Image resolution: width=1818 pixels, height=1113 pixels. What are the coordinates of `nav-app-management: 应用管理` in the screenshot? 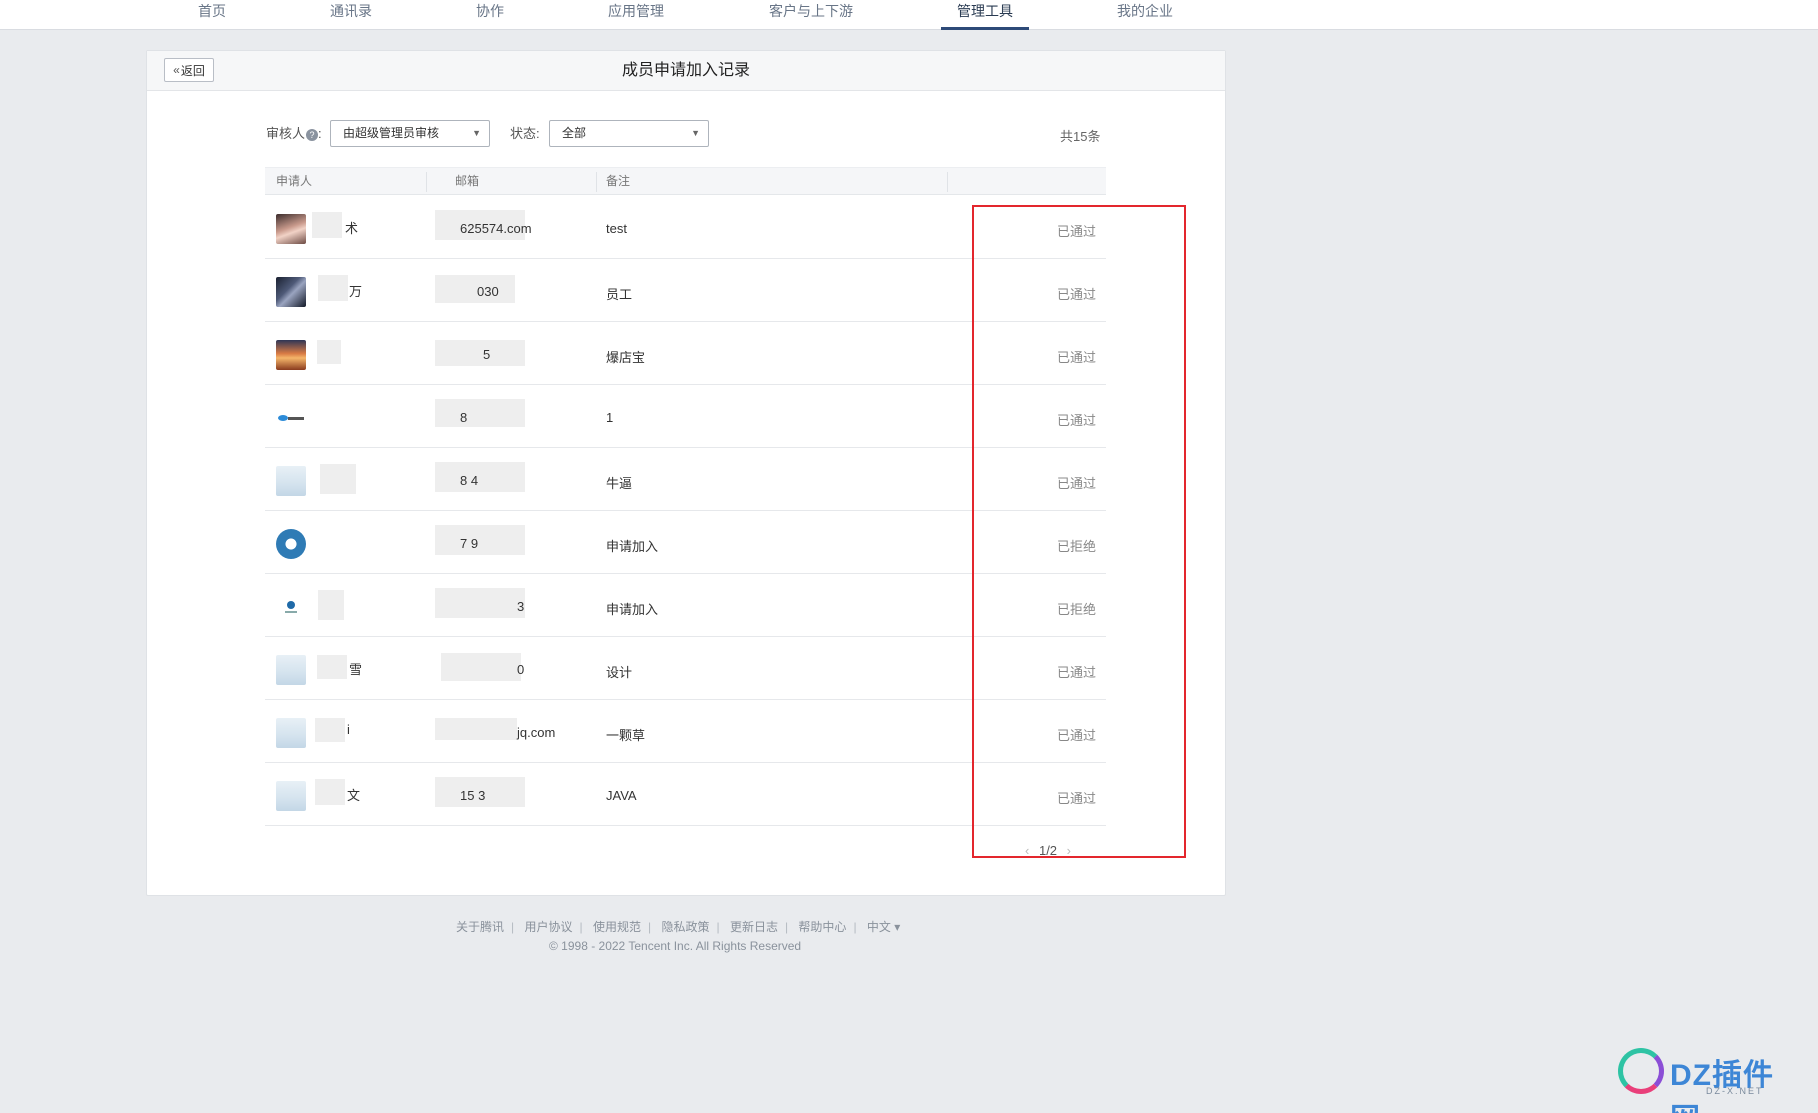 It's located at (636, 15).